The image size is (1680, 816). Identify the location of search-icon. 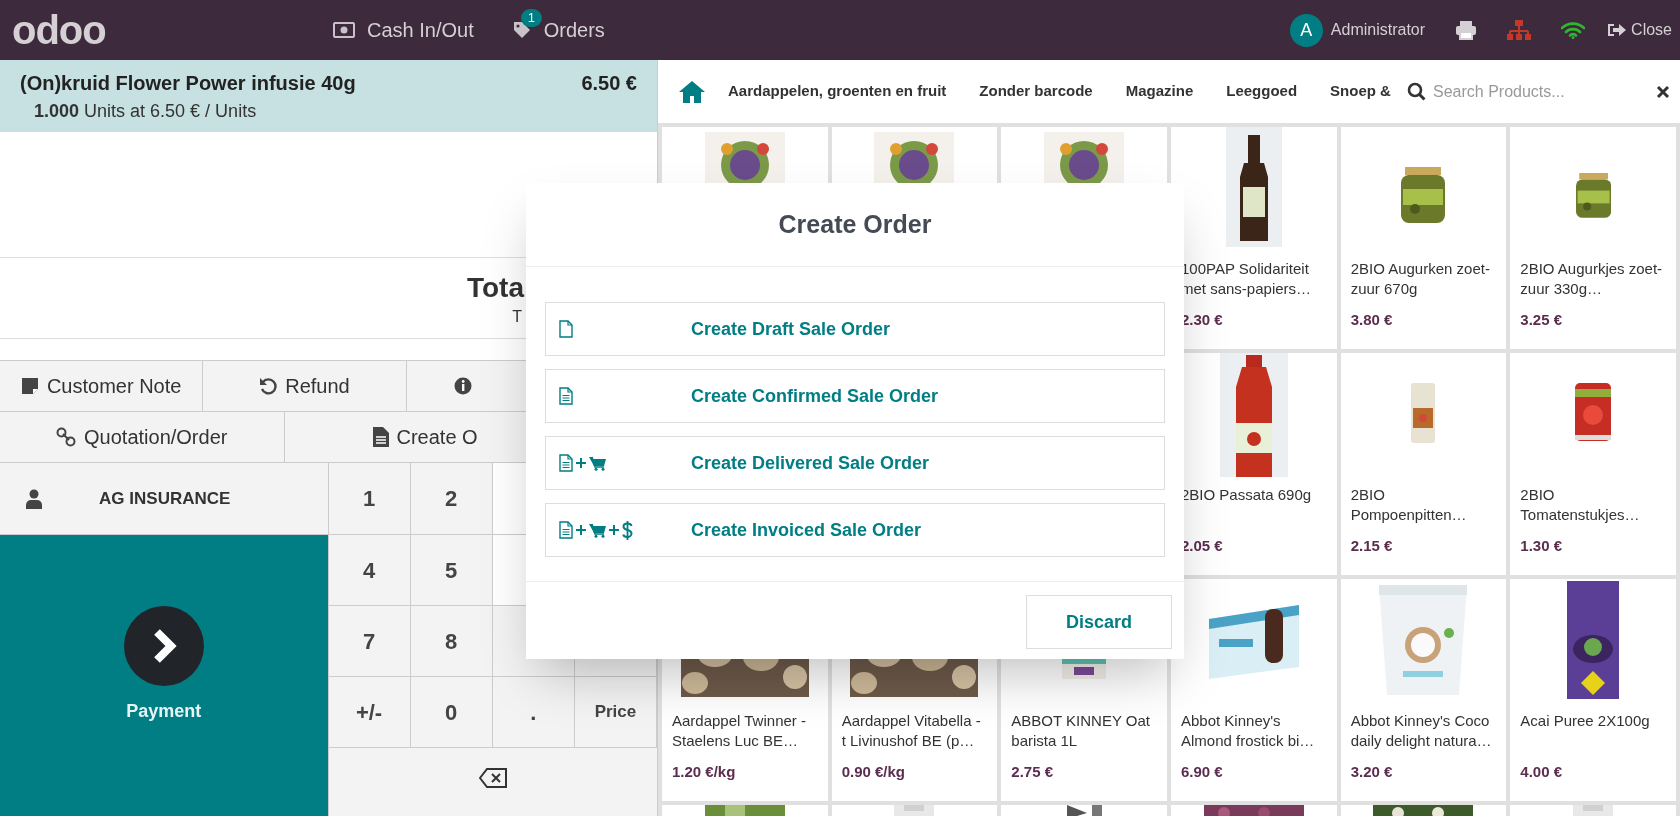
(1416, 91).